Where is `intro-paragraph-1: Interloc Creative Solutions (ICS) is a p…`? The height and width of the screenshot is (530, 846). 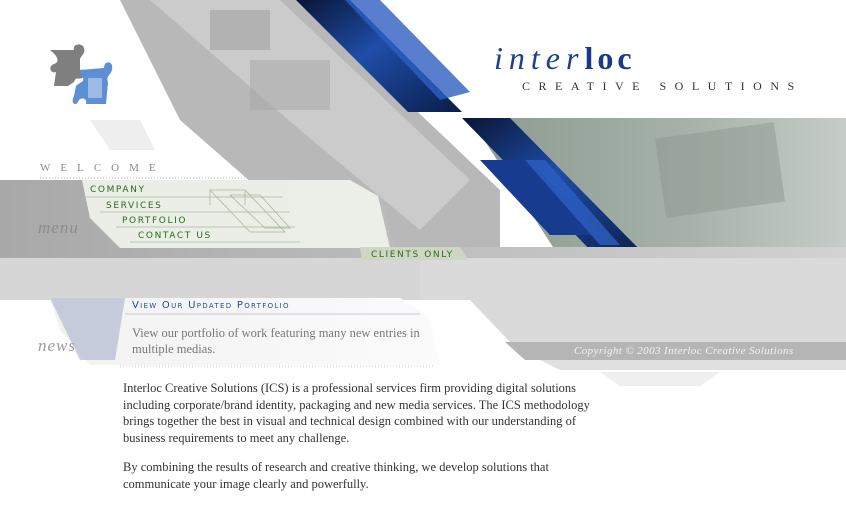
intro-paragraph-1: Interloc Creative Solutions (ICS) is a p… is located at coordinates (356, 413).